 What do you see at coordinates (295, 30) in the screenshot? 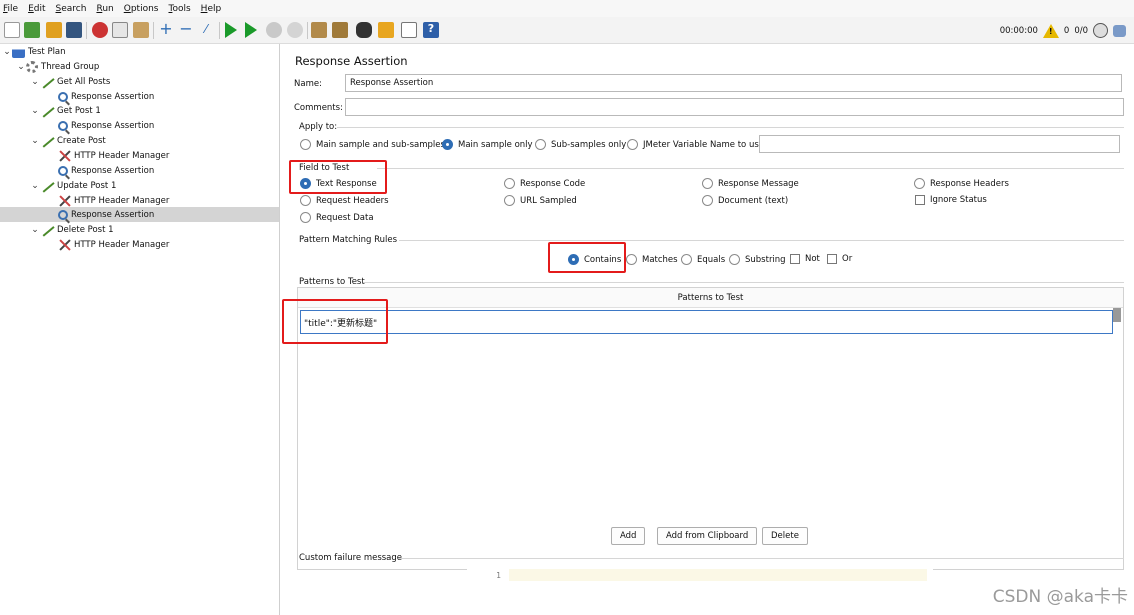
I see `shutdown-icon` at bounding box center [295, 30].